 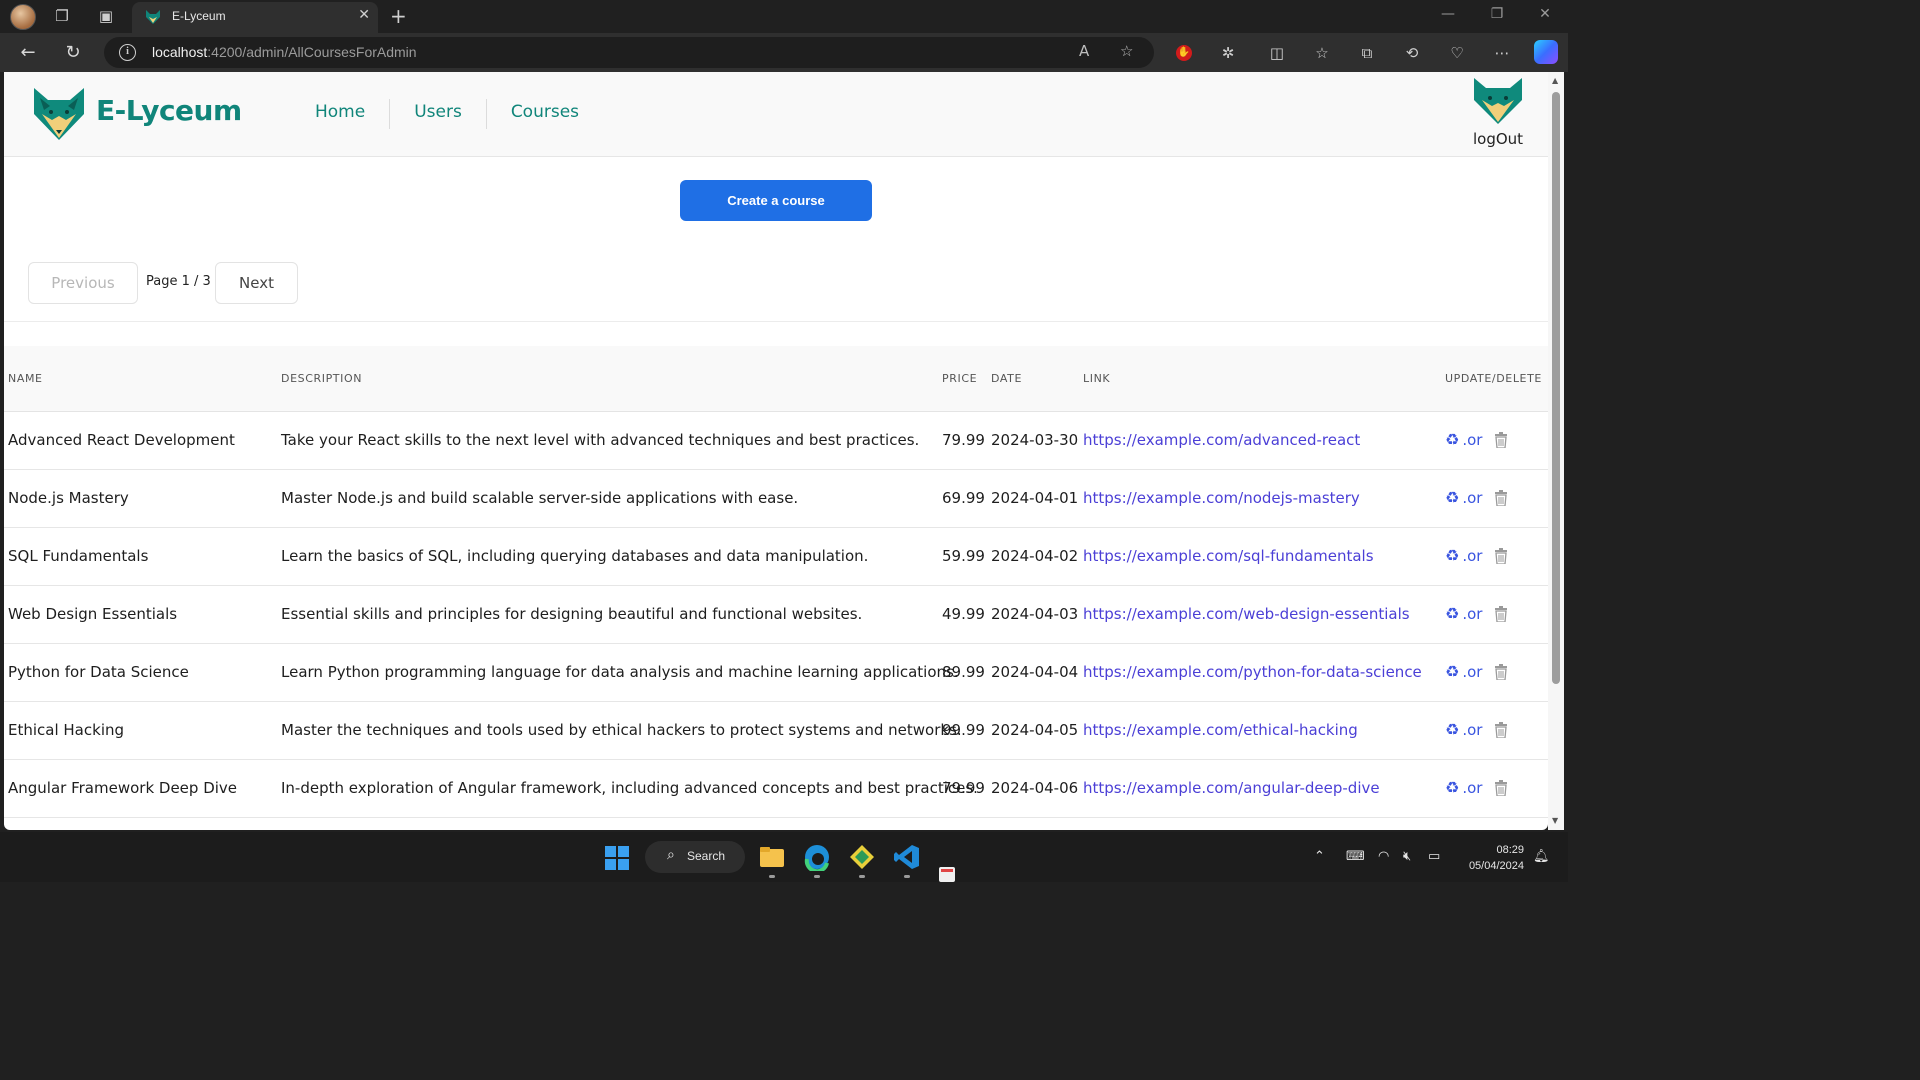 What do you see at coordinates (1097, 378) in the screenshot?
I see `header-link: LINK` at bounding box center [1097, 378].